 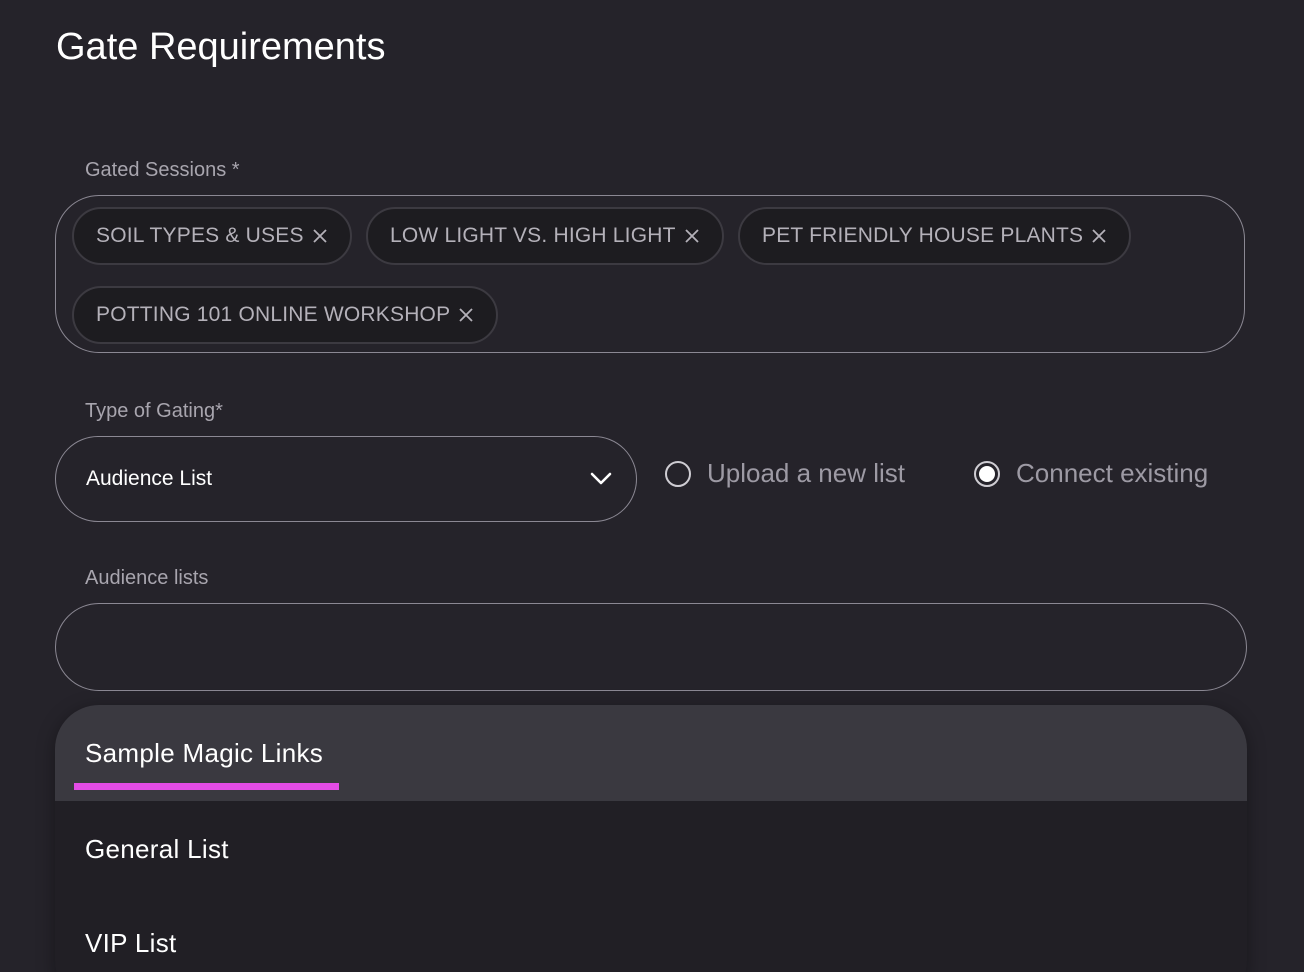 I want to click on gating-type-value: Audience List, so click(x=149, y=478).